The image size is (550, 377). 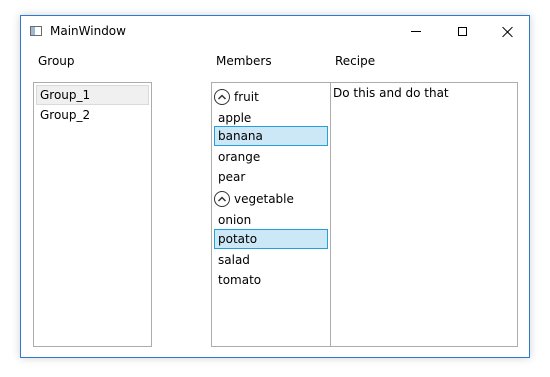 I want to click on member-item-salad: salad, so click(x=271, y=260).